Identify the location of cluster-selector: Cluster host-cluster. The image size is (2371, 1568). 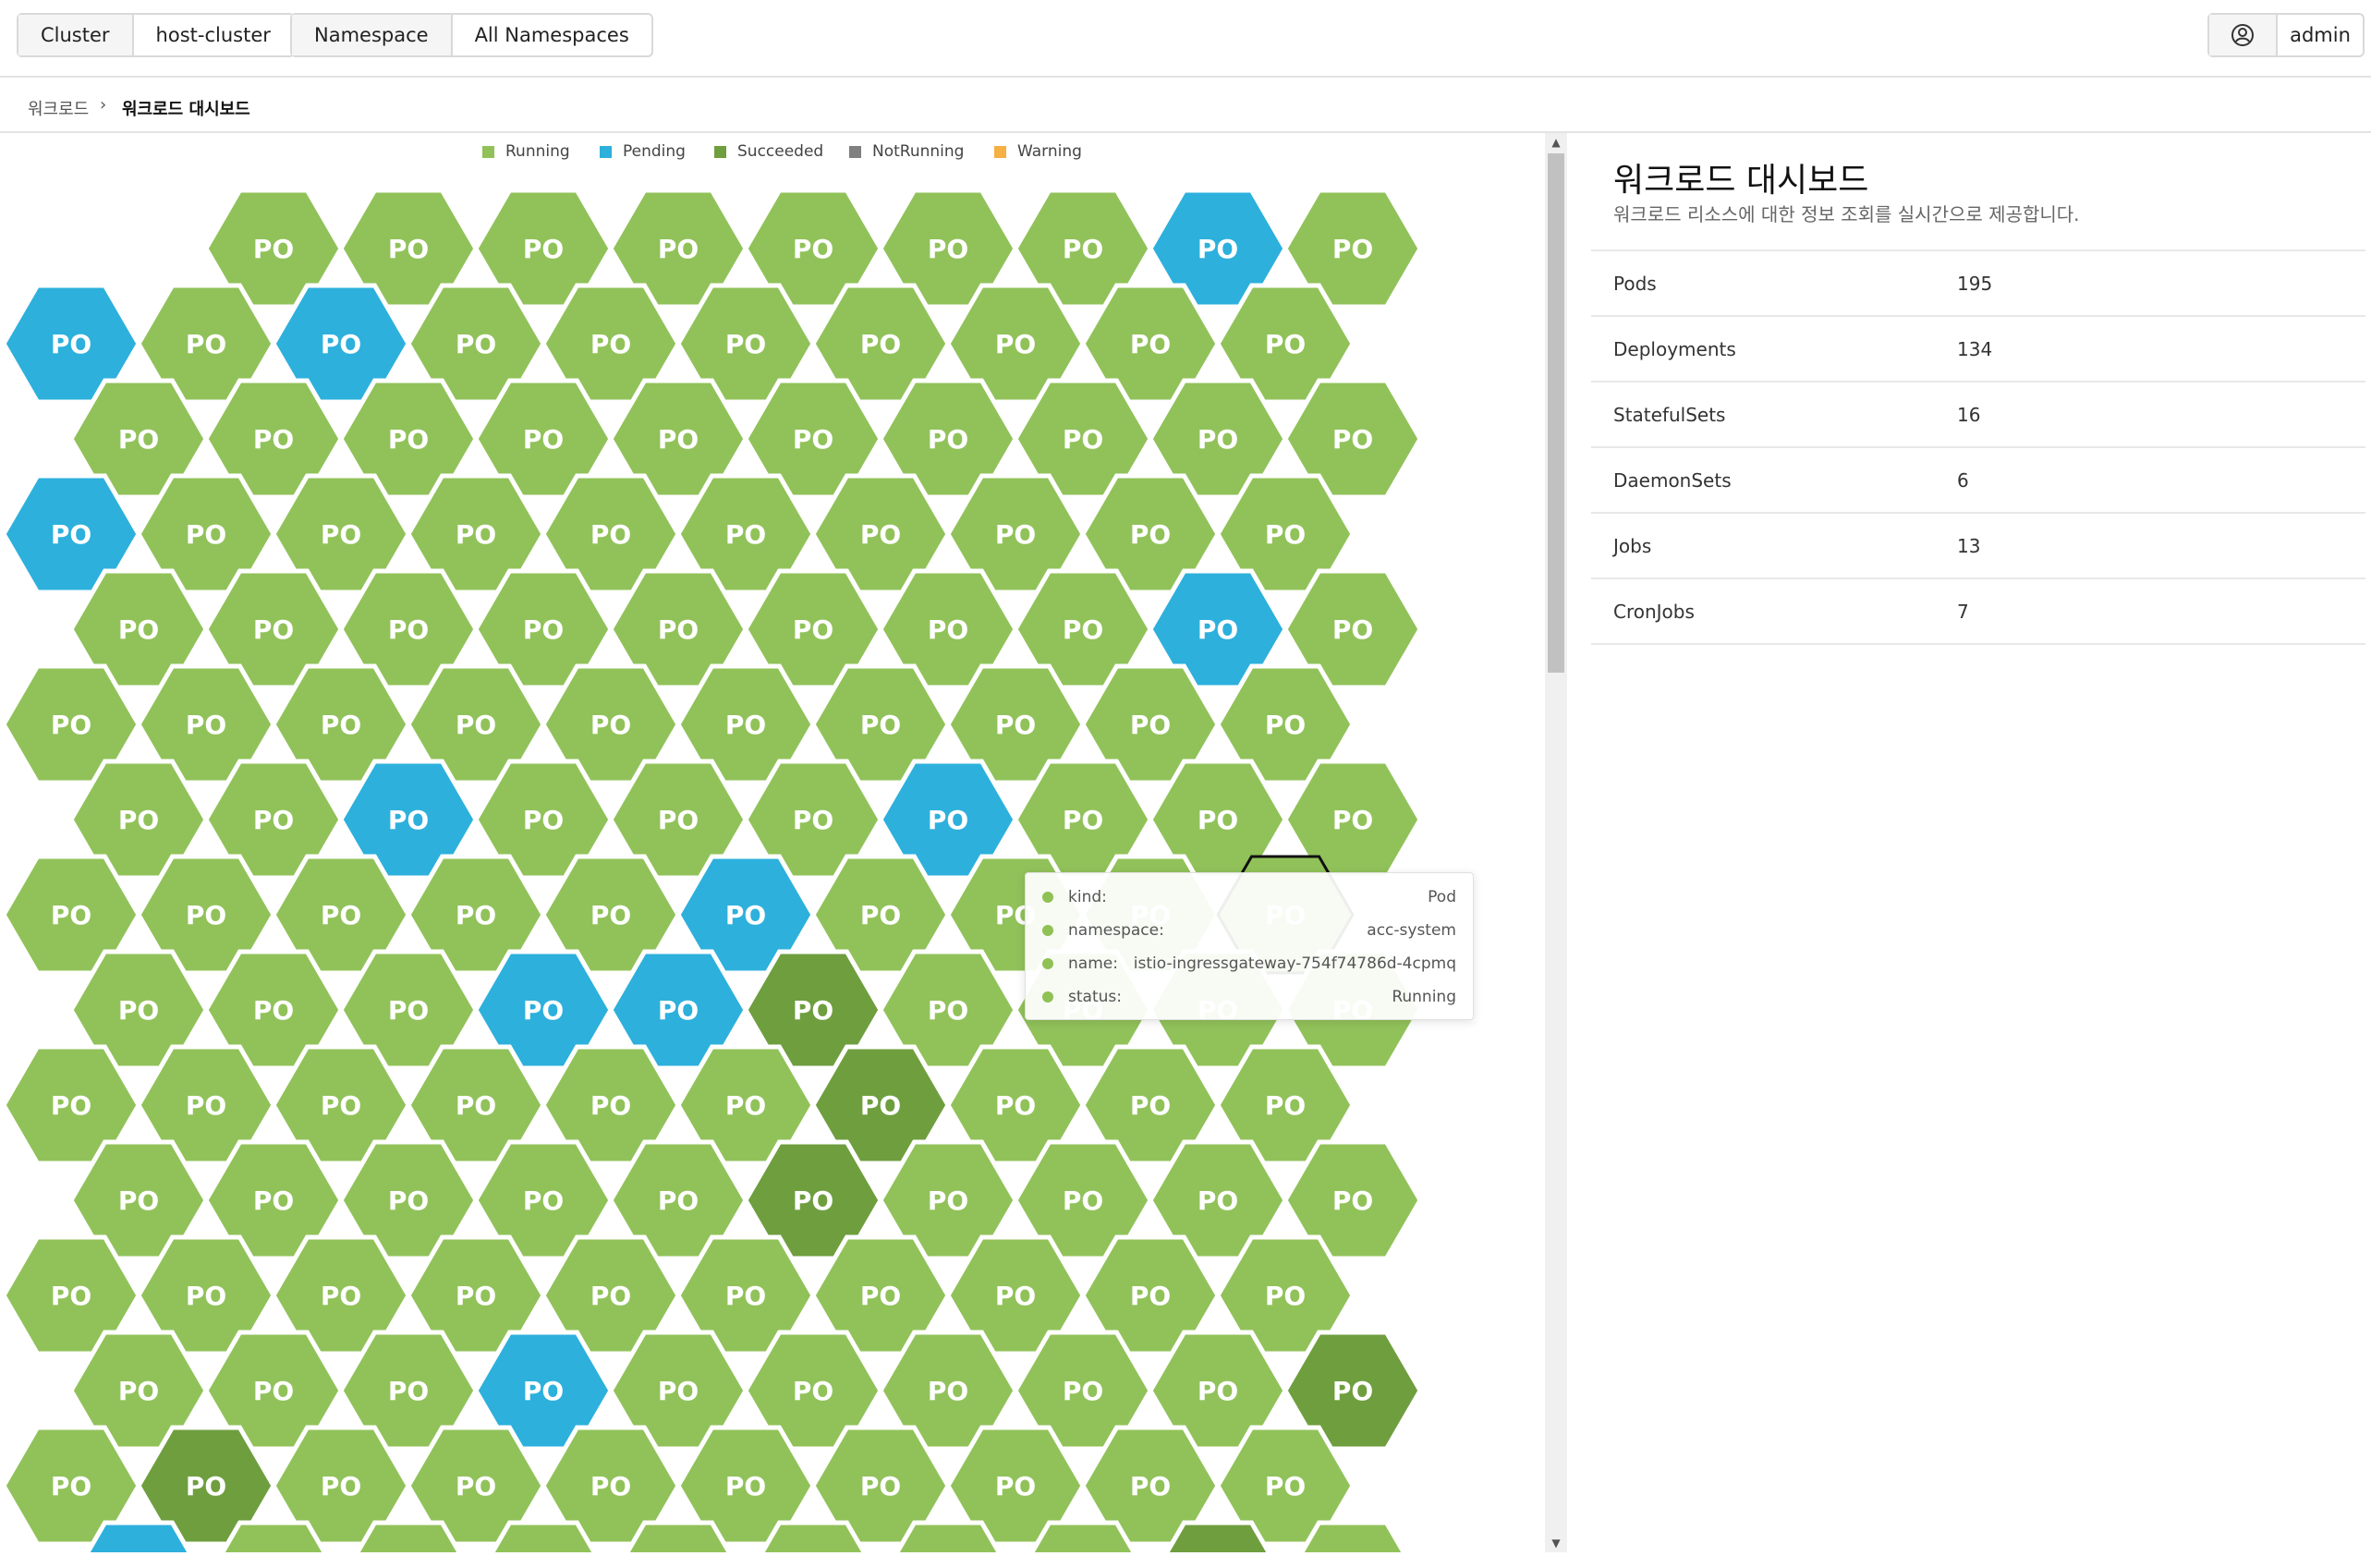
(156, 35).